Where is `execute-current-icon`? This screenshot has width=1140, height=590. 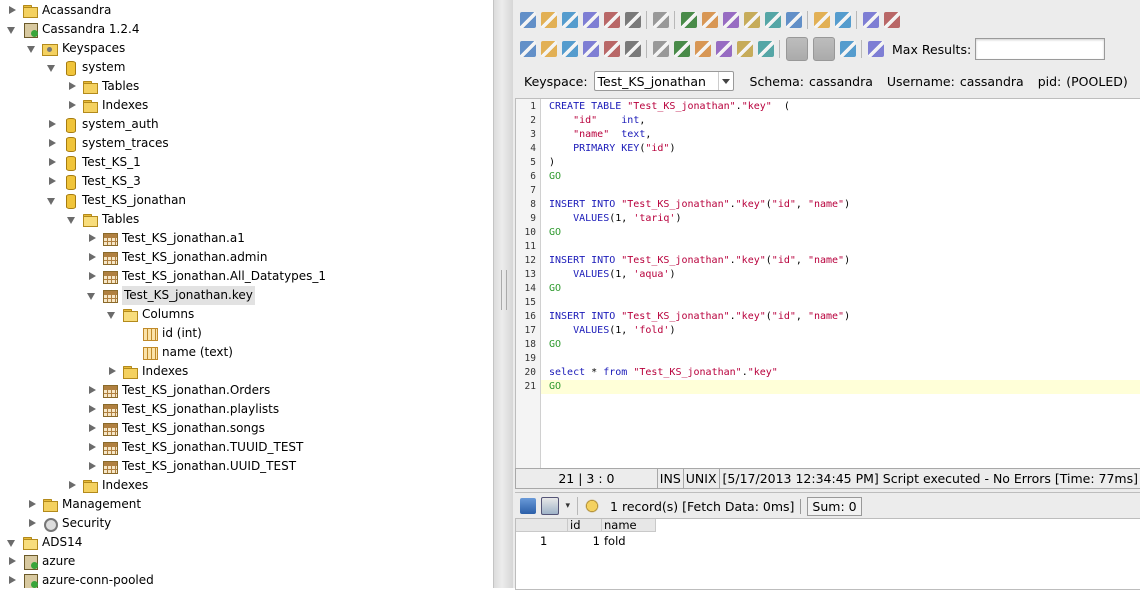
execute-current-icon is located at coordinates (569, 49).